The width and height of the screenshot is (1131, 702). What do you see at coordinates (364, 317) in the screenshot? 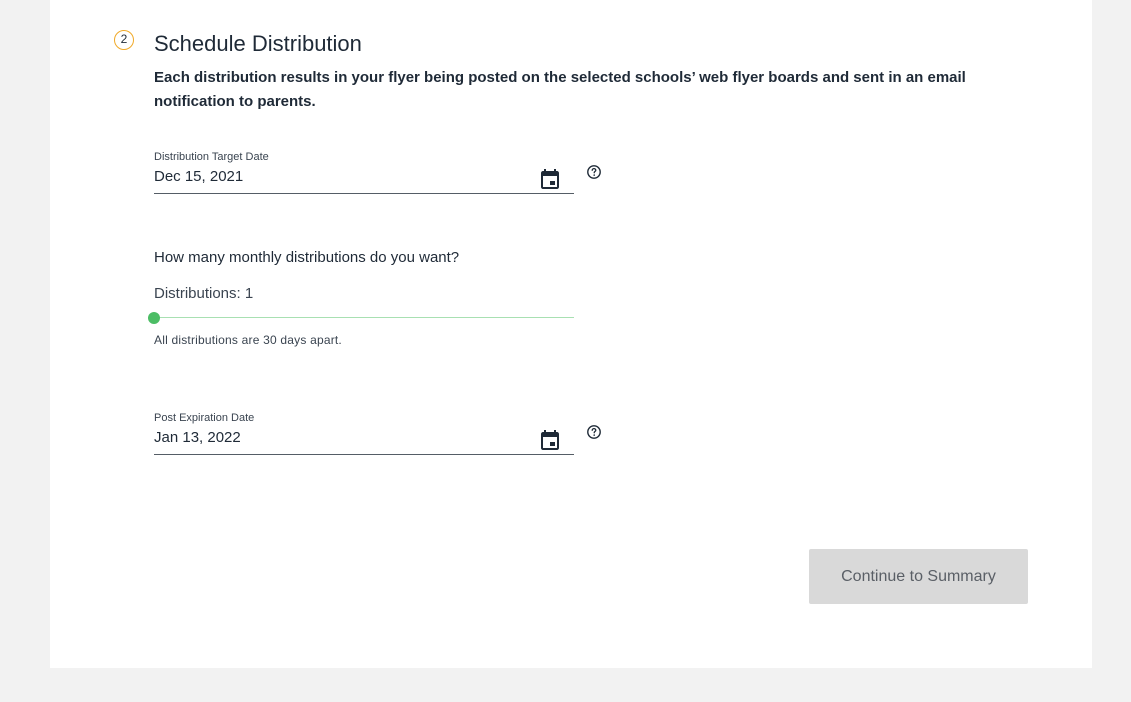
I see `slider-track` at bounding box center [364, 317].